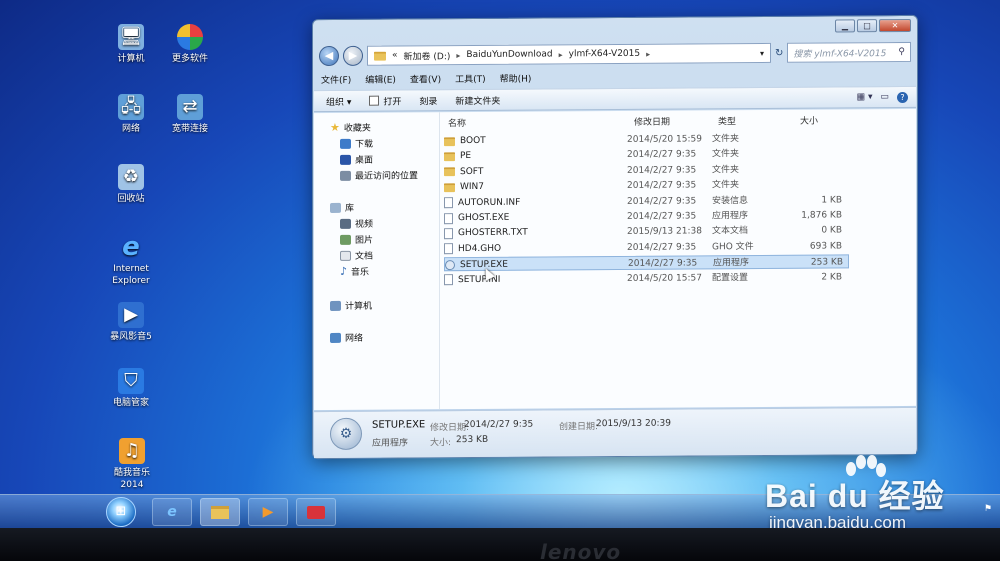 This screenshot has height=561, width=1000. I want to click on broadband-icon: ⇄, so click(190, 107).